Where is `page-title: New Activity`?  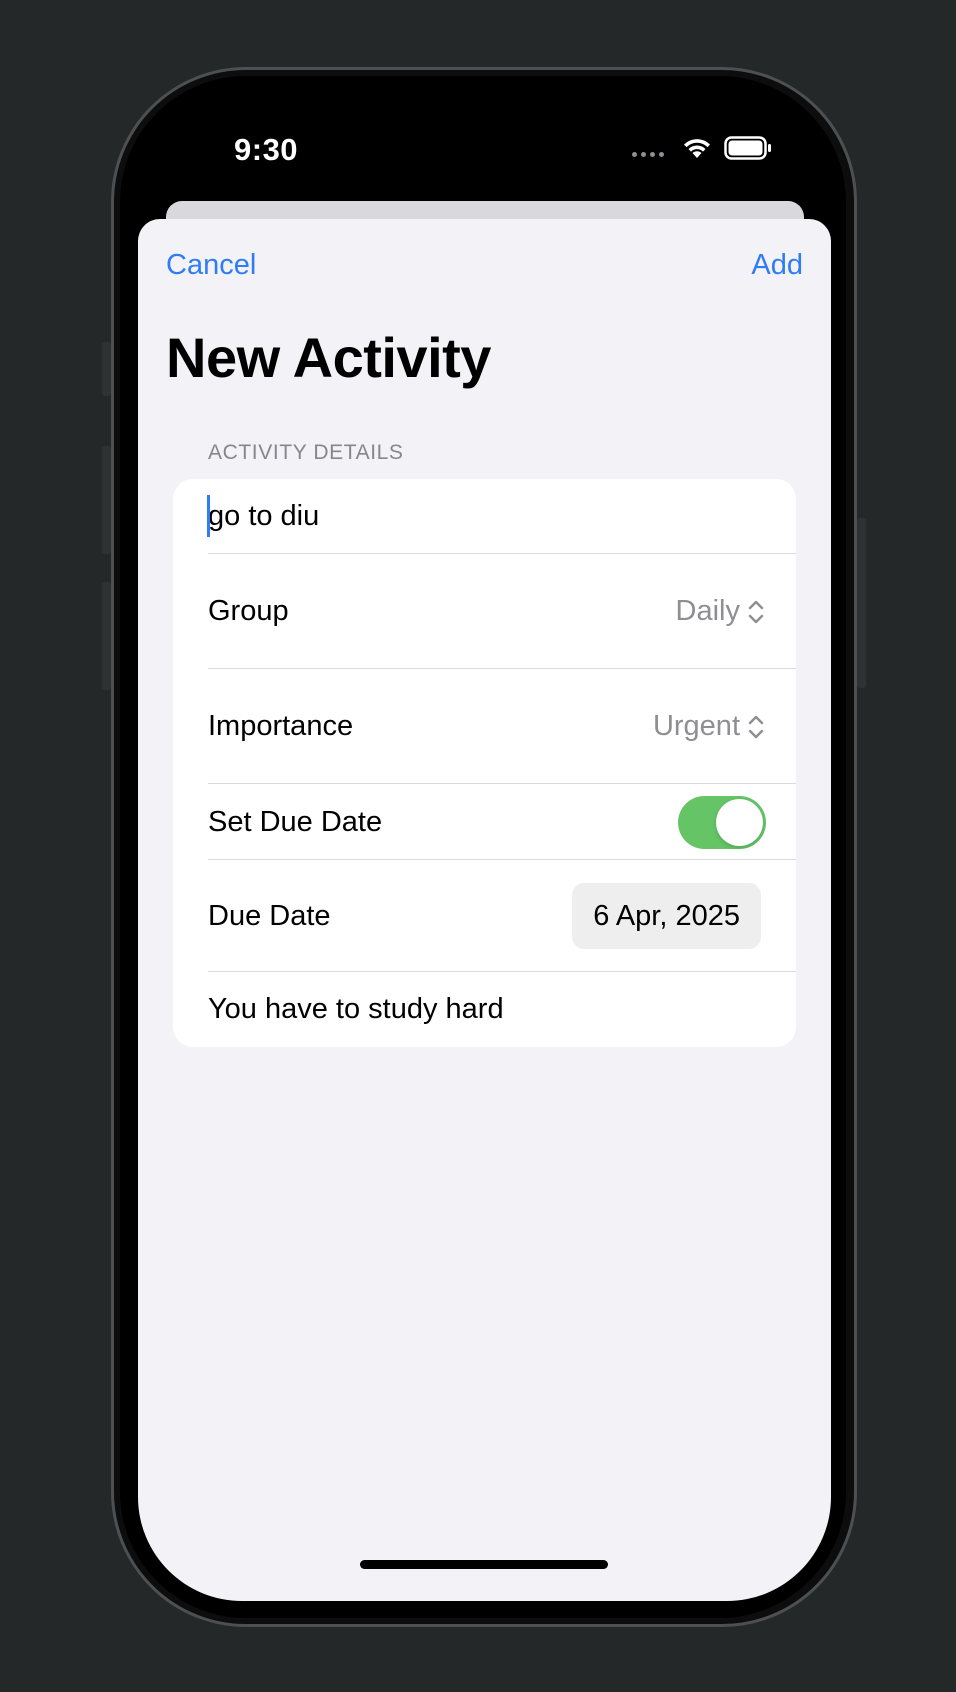 page-title: New Activity is located at coordinates (328, 357).